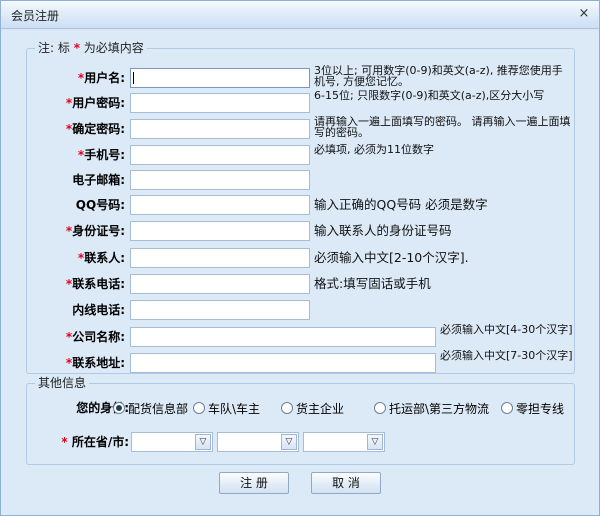  I want to click on field-label-text: 公司名称:, so click(98, 337).